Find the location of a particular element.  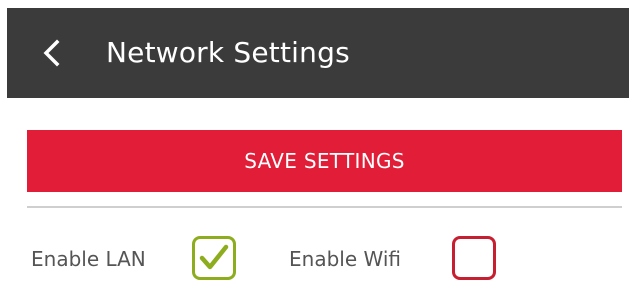

chevron-left-icon is located at coordinates (51, 53).